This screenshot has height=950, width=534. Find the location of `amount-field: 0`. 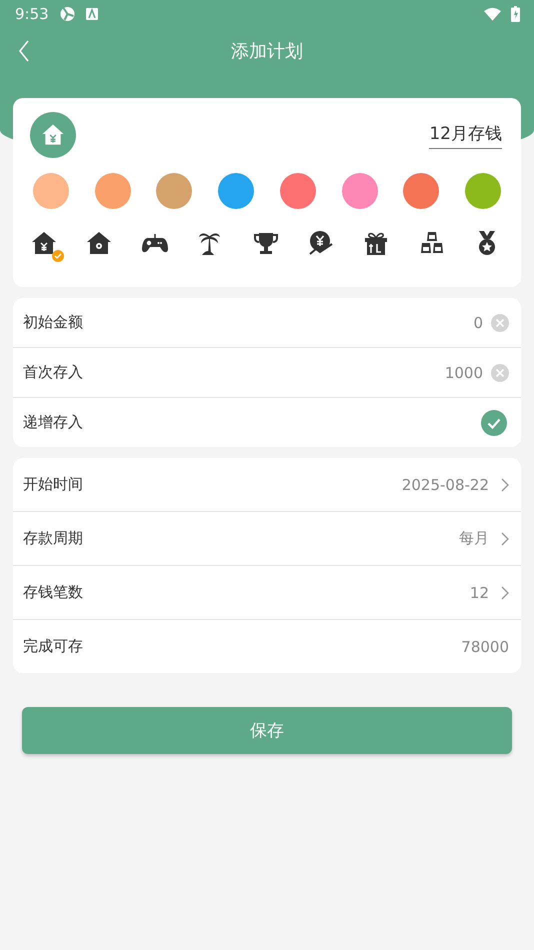

amount-field: 0 is located at coordinates (478, 323).